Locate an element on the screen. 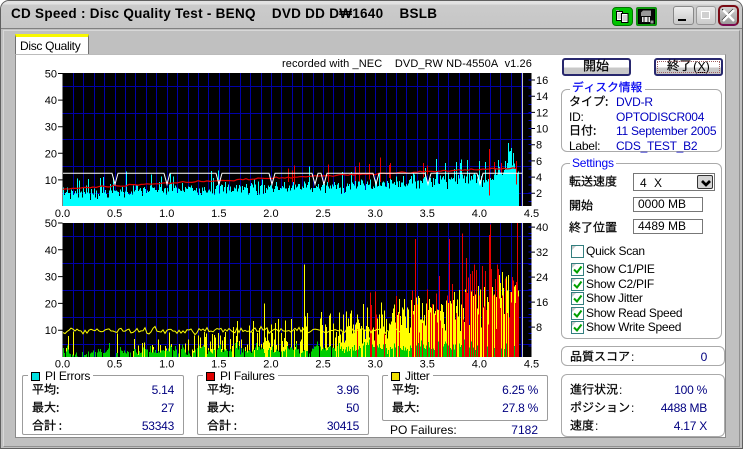  svg-text: 0.0 is located at coordinates (62, 214).